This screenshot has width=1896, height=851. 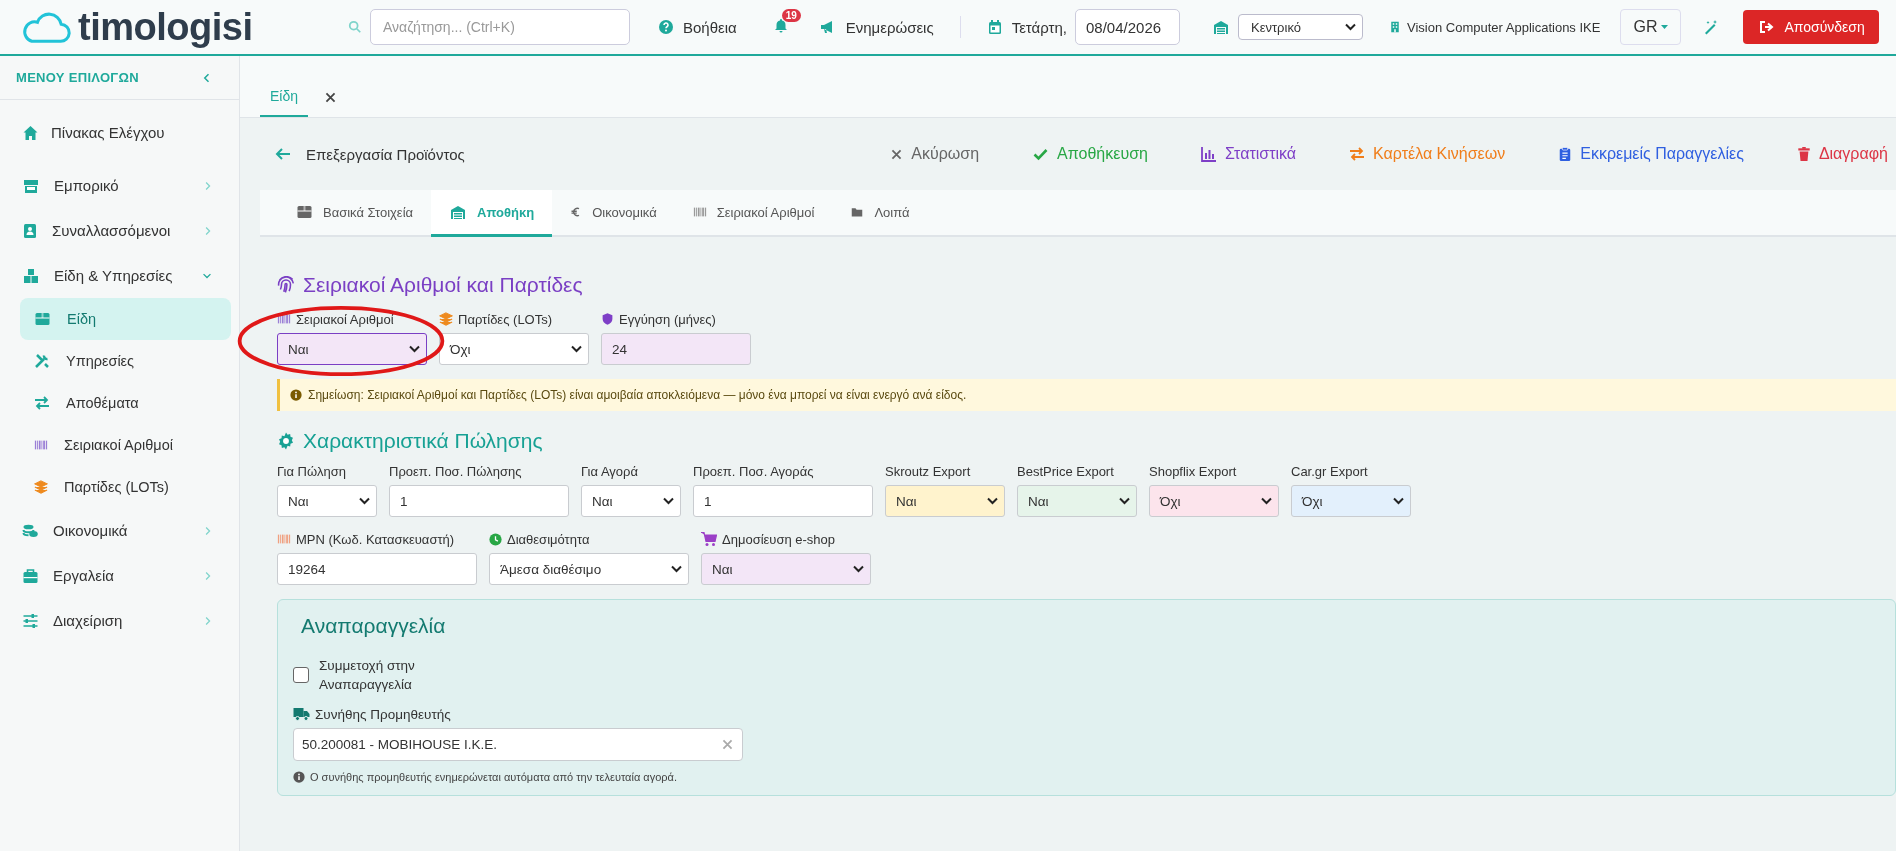 What do you see at coordinates (935, 154) in the screenshot?
I see `cancel-button: Ακύρωση` at bounding box center [935, 154].